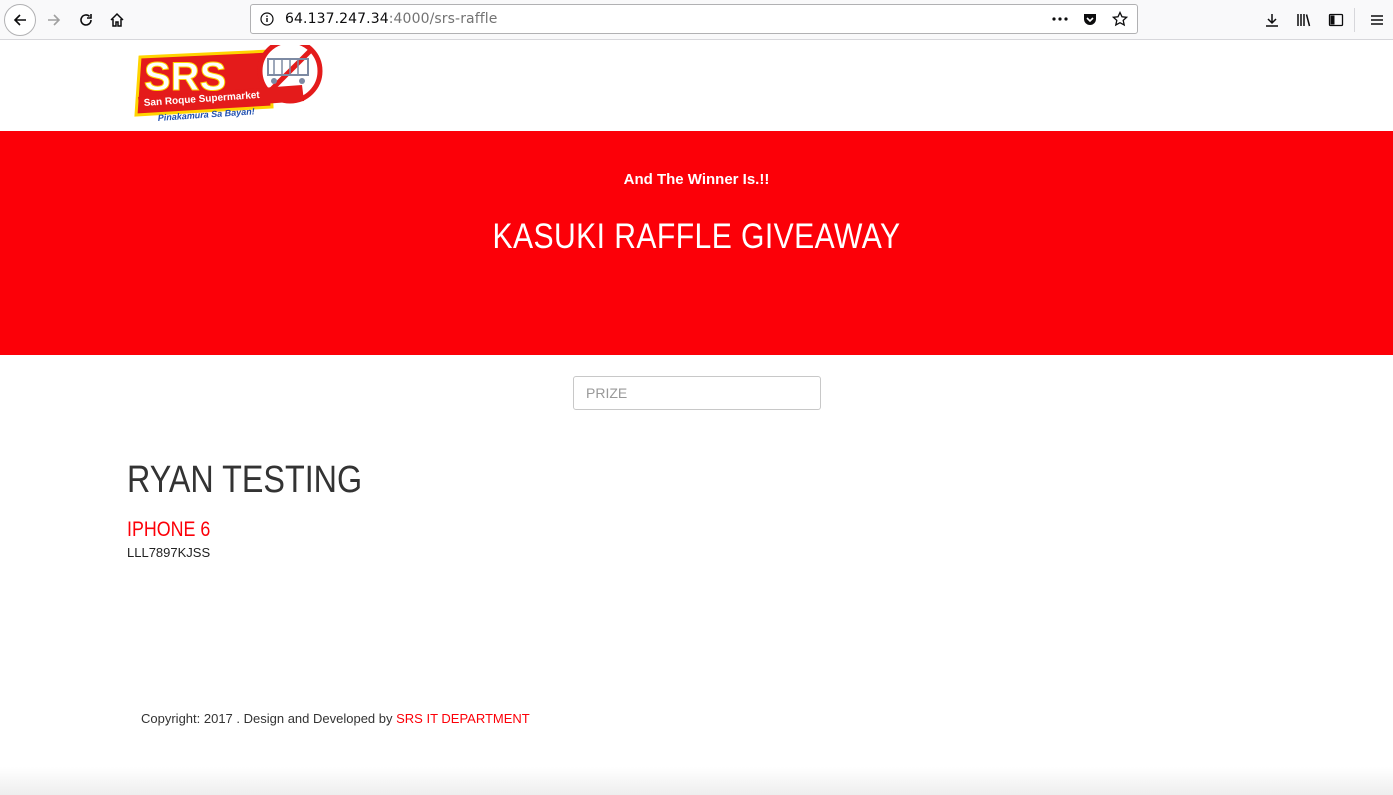  Describe the element at coordinates (697, 393) in the screenshot. I see `prize-input` at that location.